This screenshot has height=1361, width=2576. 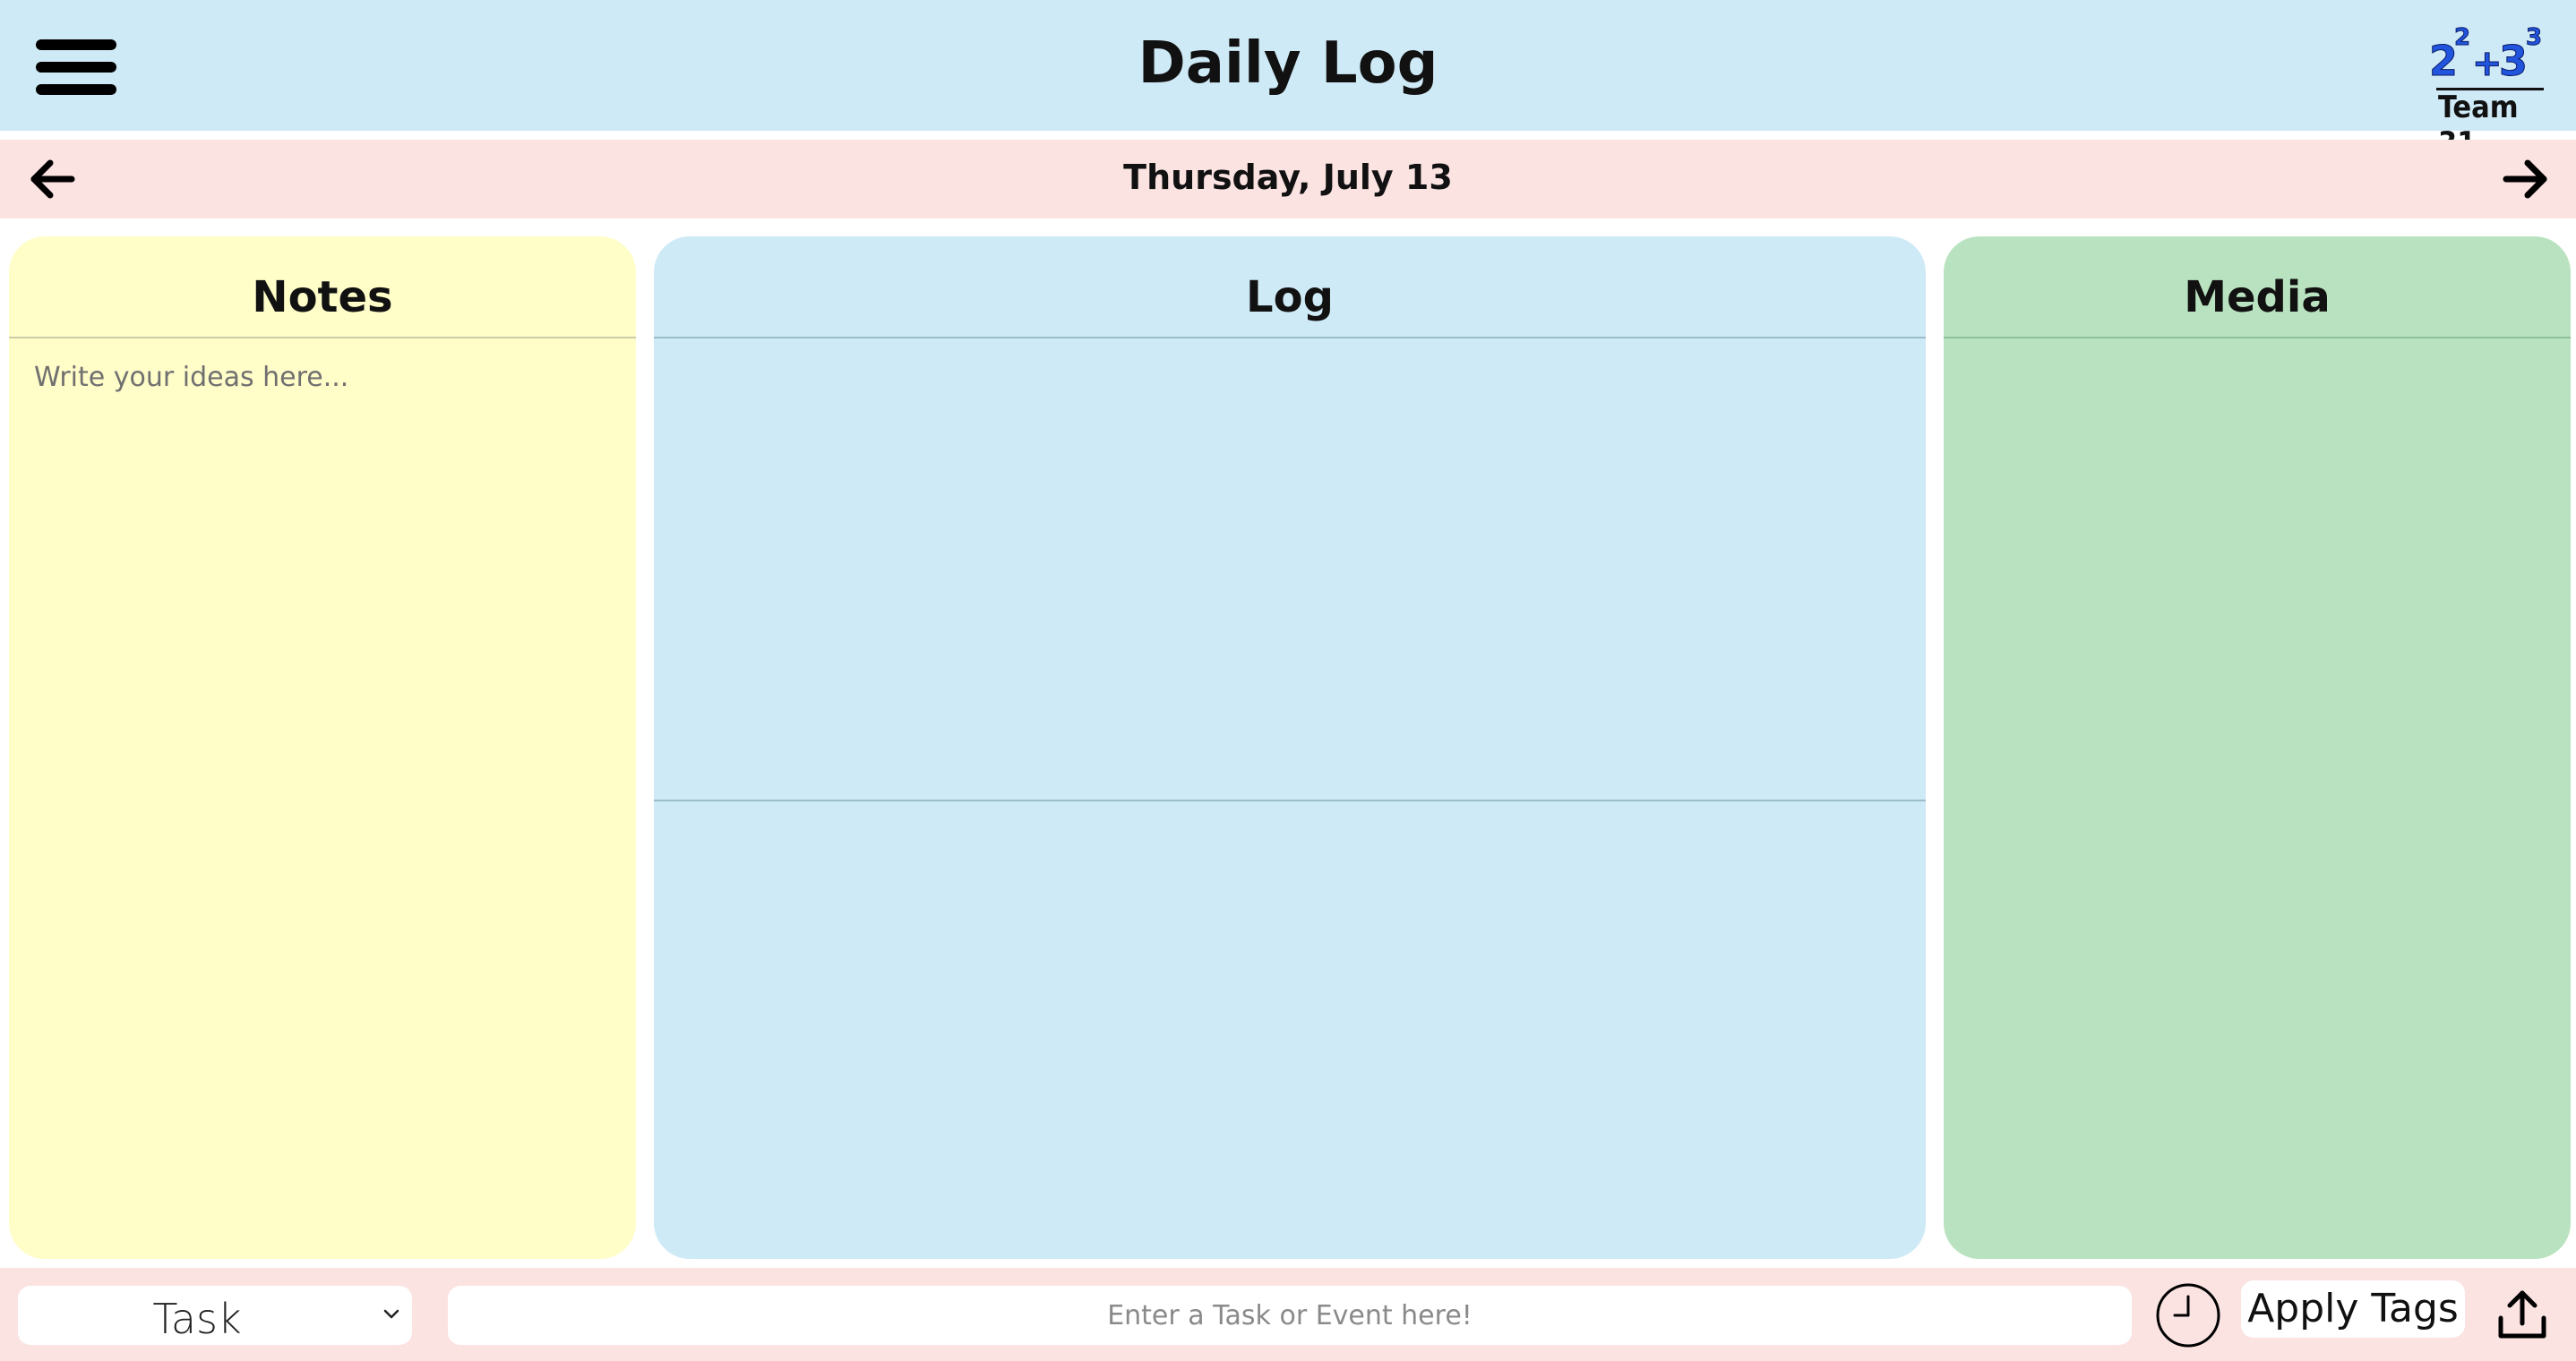 What do you see at coordinates (2522, 1314) in the screenshot?
I see `upload-icon` at bounding box center [2522, 1314].